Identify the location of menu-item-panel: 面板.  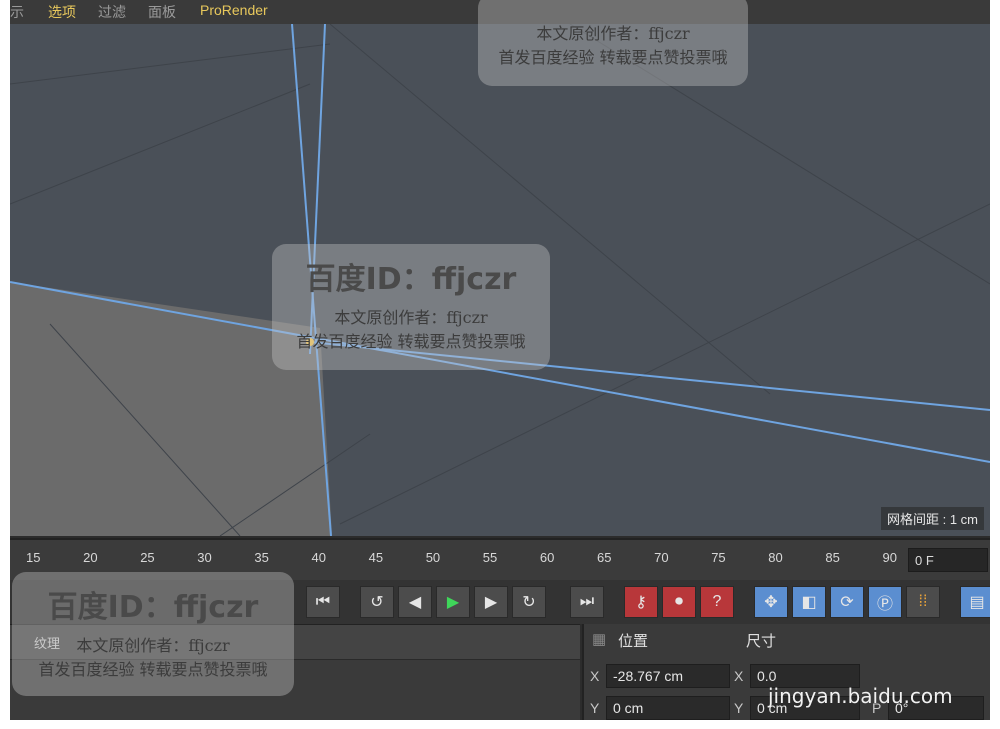
(162, 12).